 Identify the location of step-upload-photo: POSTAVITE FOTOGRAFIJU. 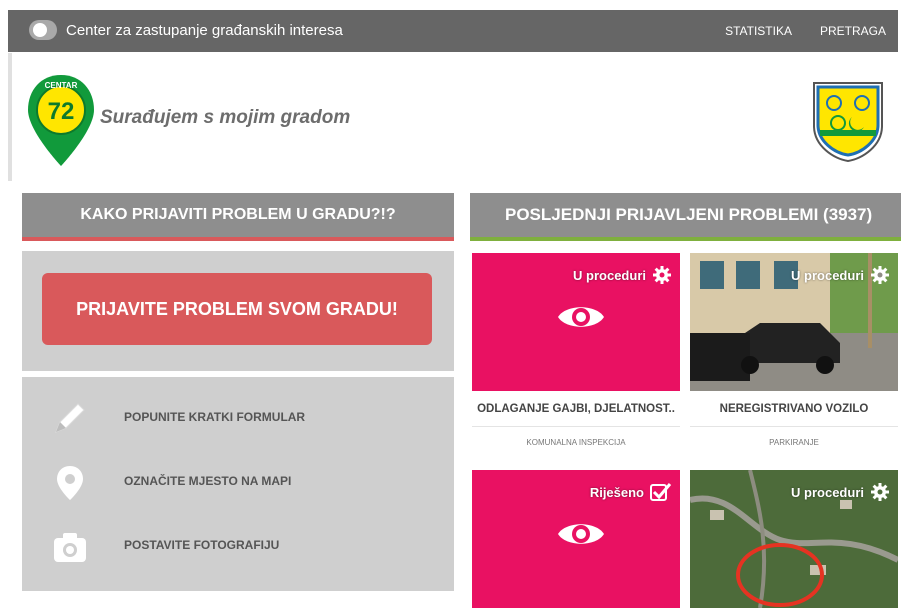
(237, 546).